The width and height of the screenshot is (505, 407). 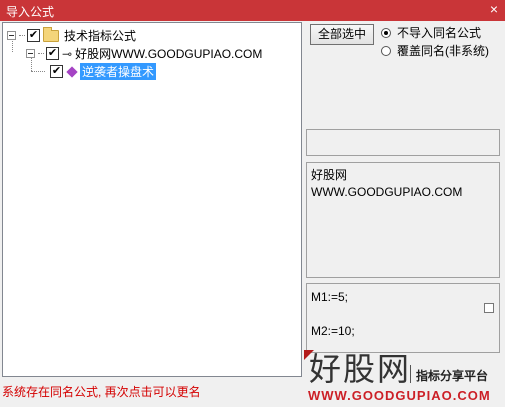 I want to click on scroll-box, so click(x=489, y=308).